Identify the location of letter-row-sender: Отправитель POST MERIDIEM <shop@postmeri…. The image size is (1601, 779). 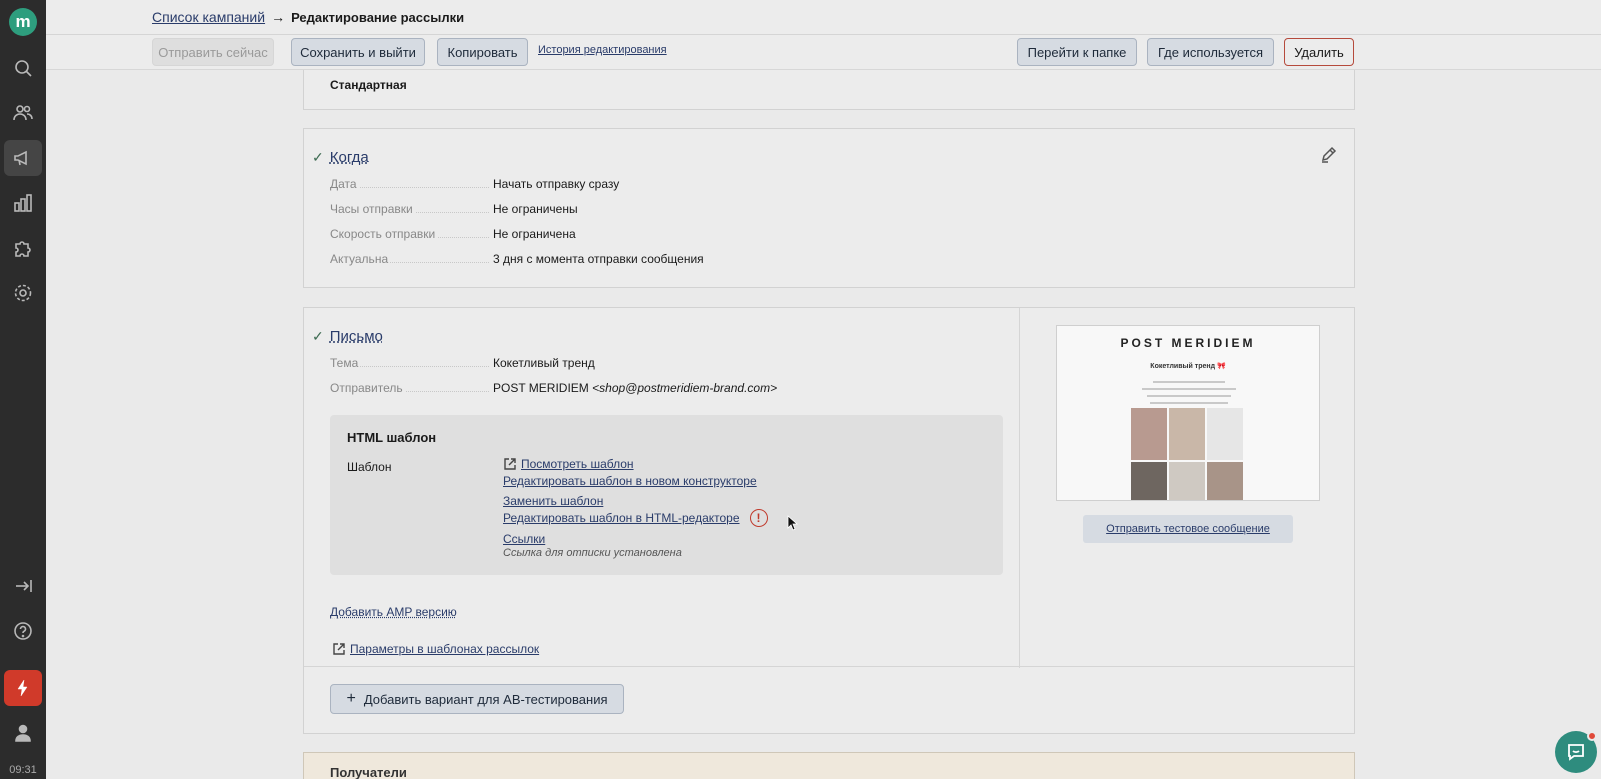
(554, 388).